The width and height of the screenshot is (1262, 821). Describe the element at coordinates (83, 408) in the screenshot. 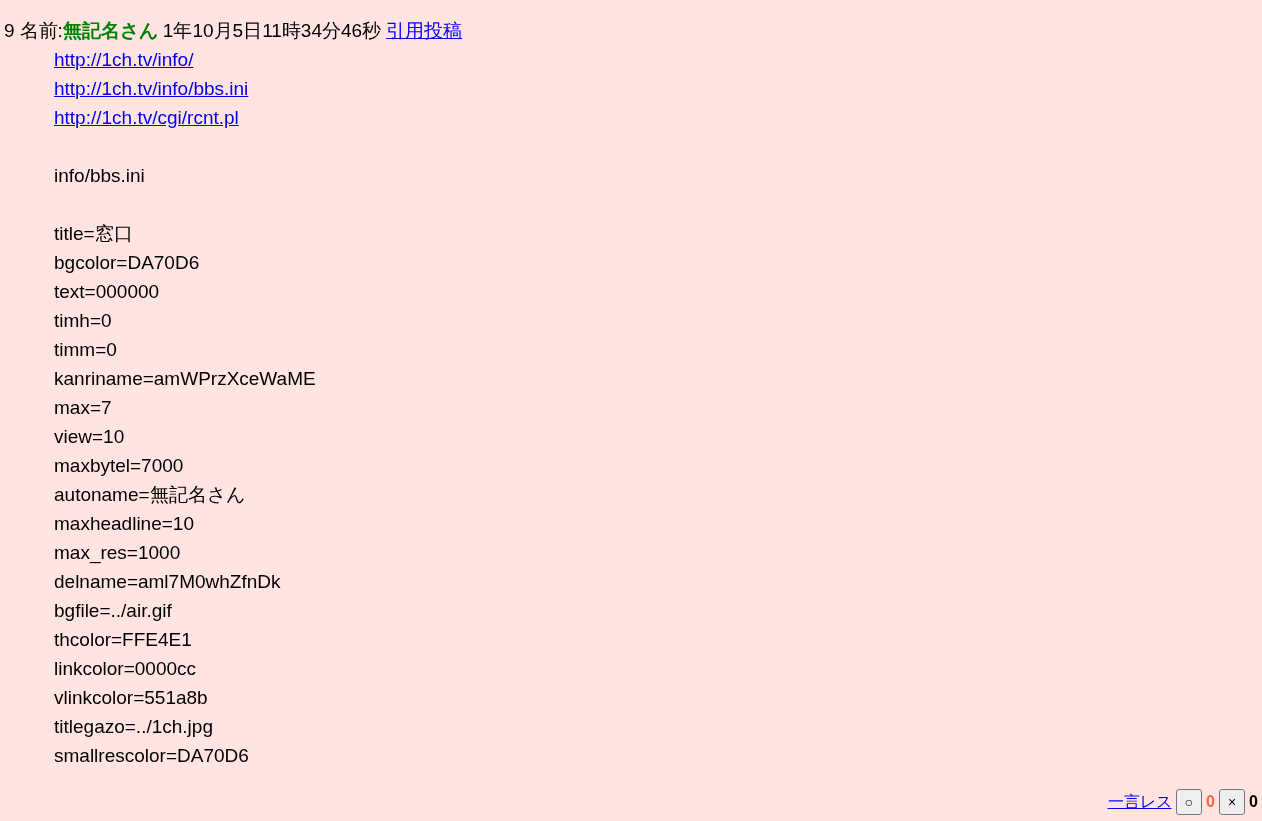

I see `setting-line: max=7` at that location.